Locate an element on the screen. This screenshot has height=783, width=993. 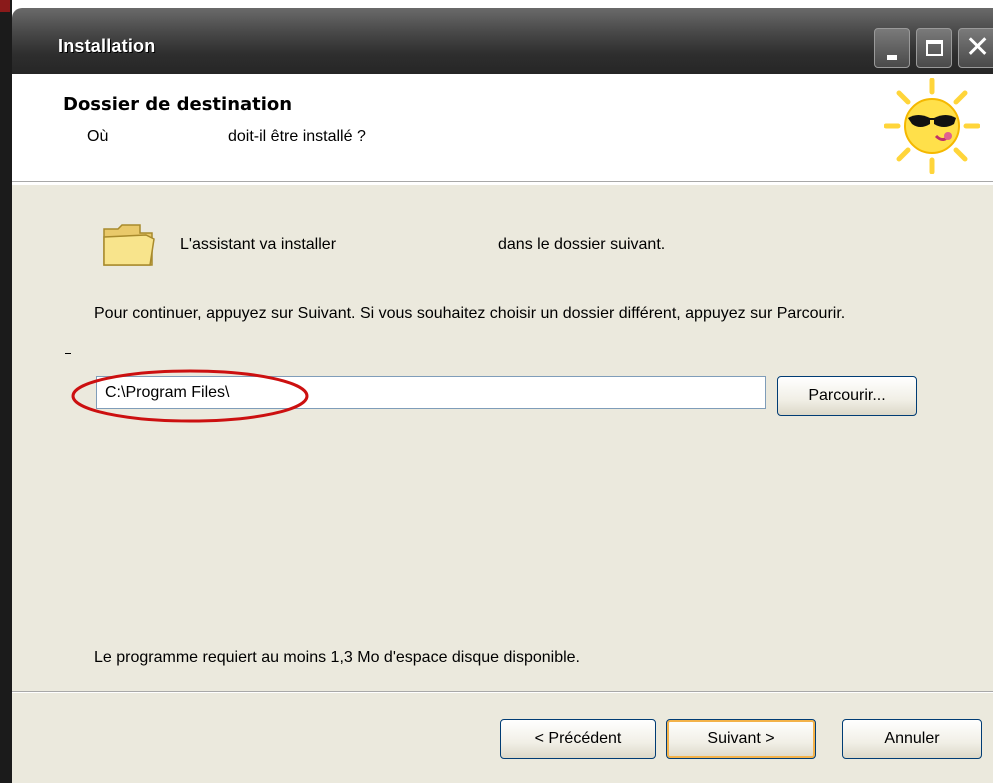
close-button: ✕ is located at coordinates (975, 48).